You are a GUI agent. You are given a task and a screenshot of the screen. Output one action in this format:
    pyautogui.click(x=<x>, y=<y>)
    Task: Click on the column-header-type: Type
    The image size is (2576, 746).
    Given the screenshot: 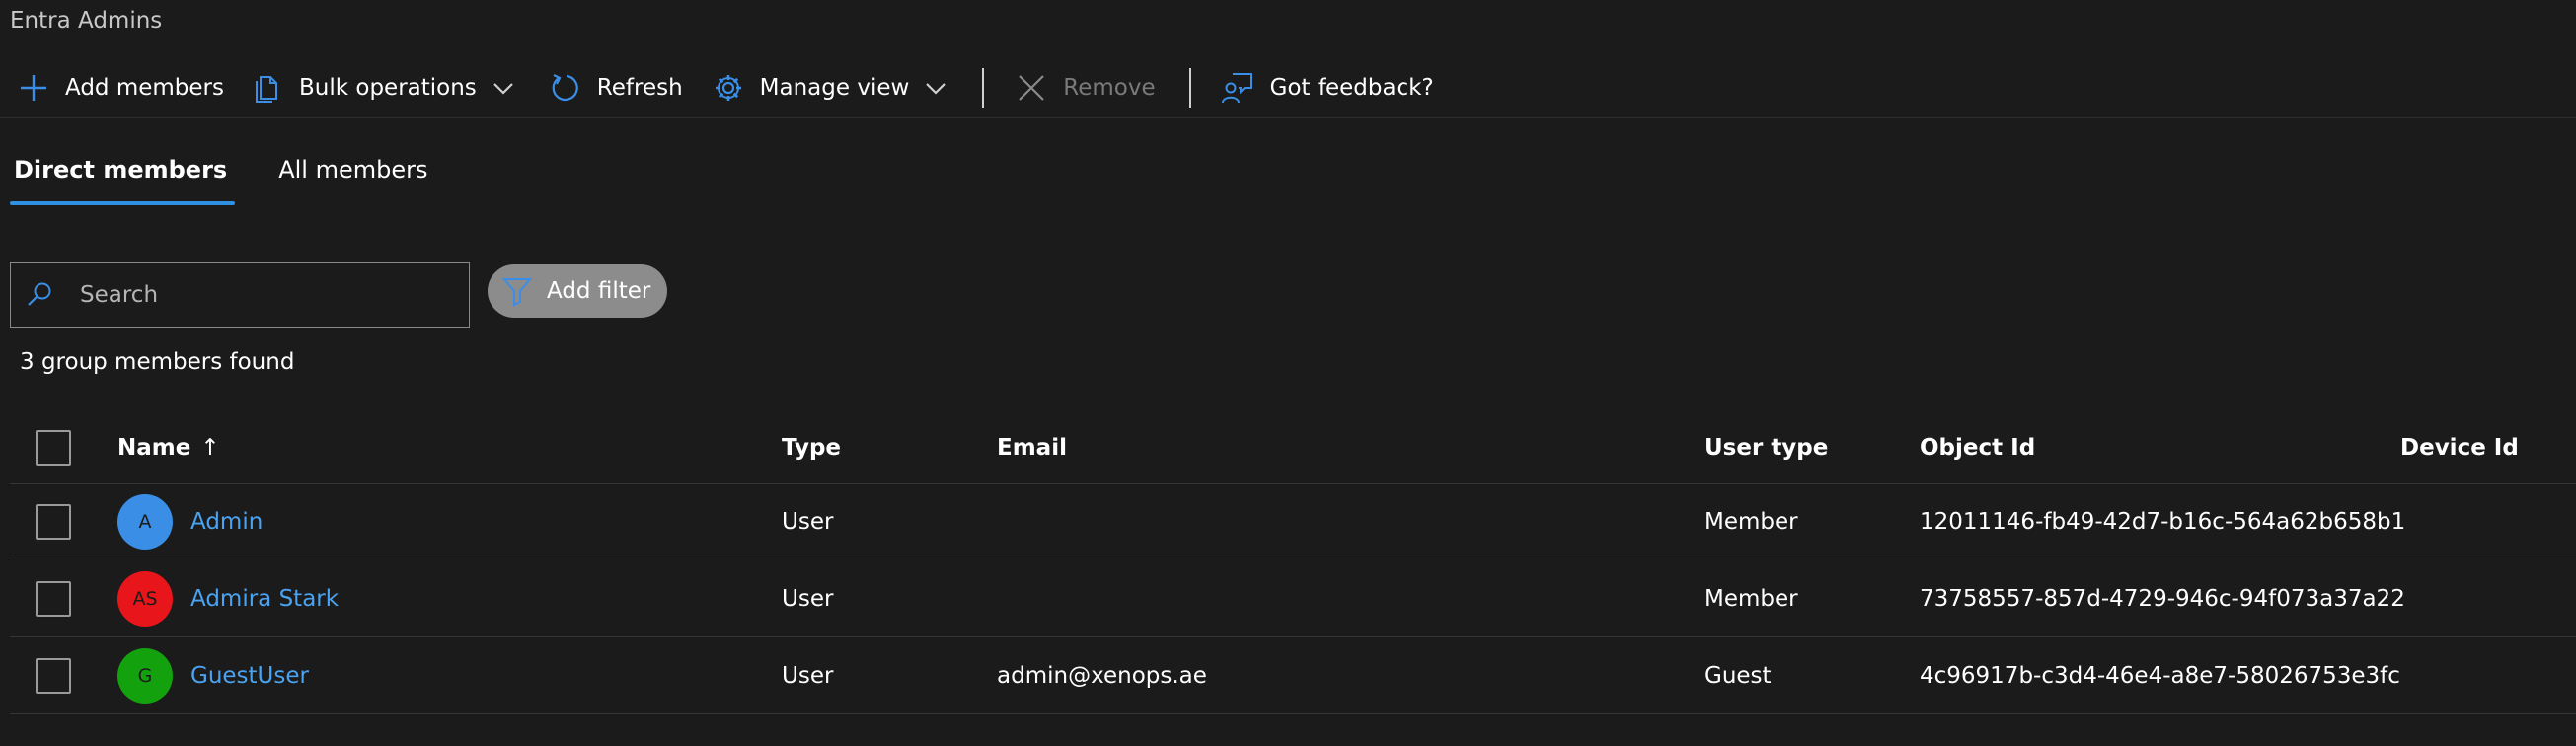 What is the action you would take?
    pyautogui.click(x=811, y=447)
    